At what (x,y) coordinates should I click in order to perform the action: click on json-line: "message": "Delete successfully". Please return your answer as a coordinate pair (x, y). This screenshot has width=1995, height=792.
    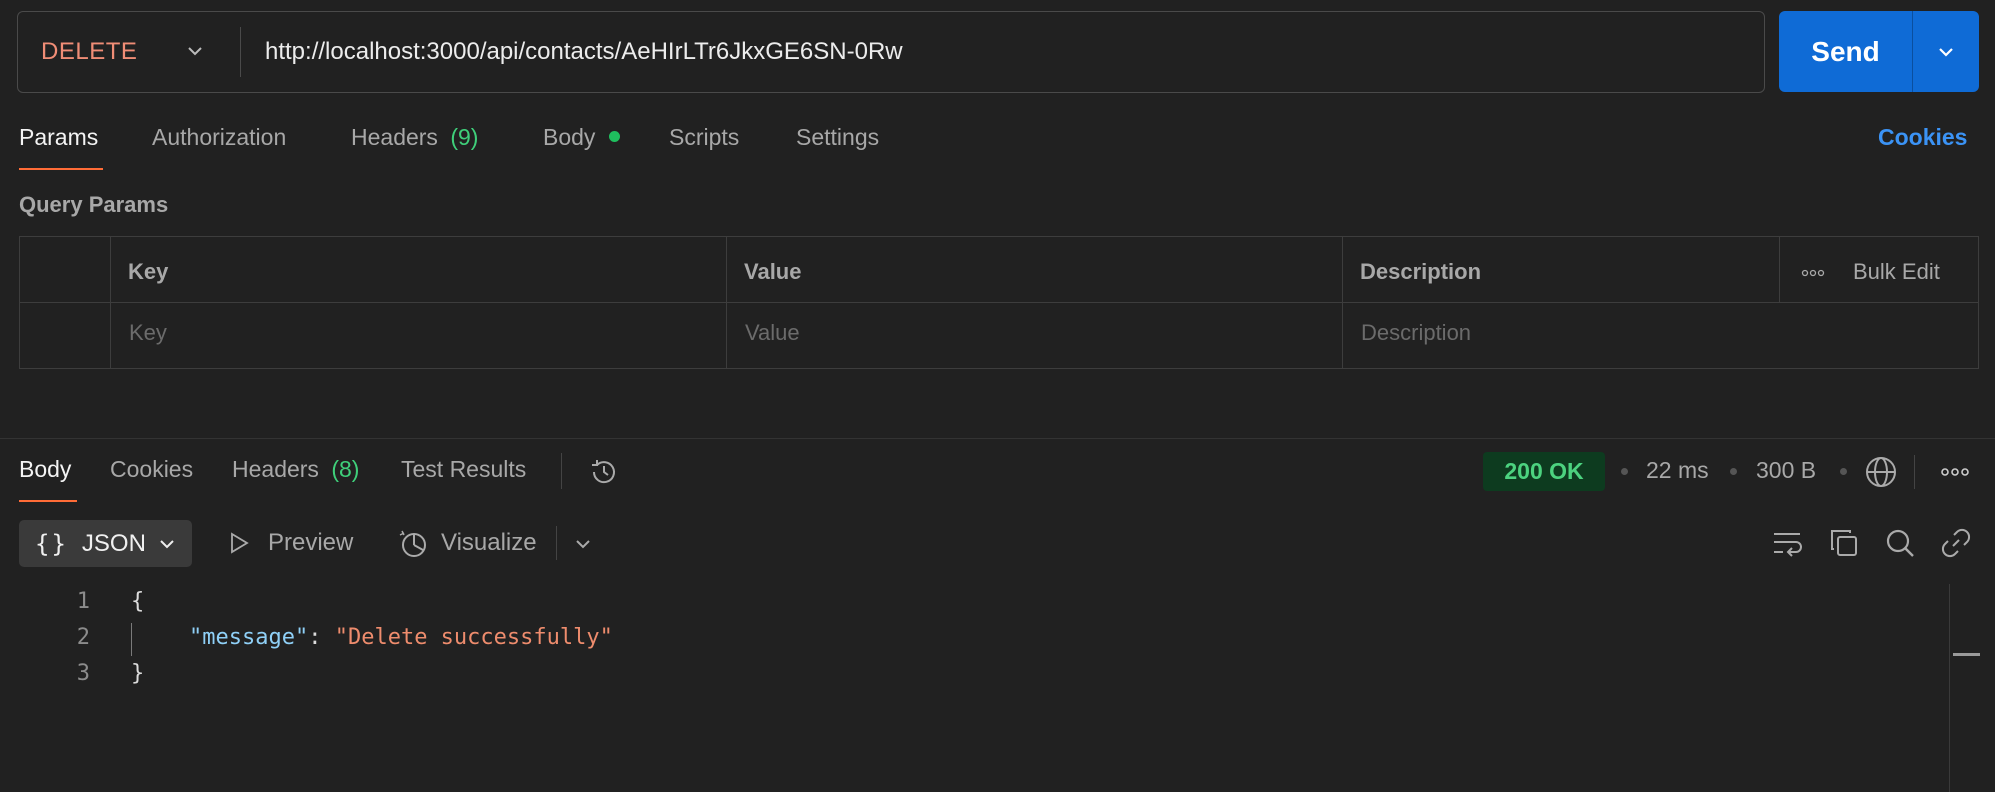
    Looking at the image, I should click on (401, 637).